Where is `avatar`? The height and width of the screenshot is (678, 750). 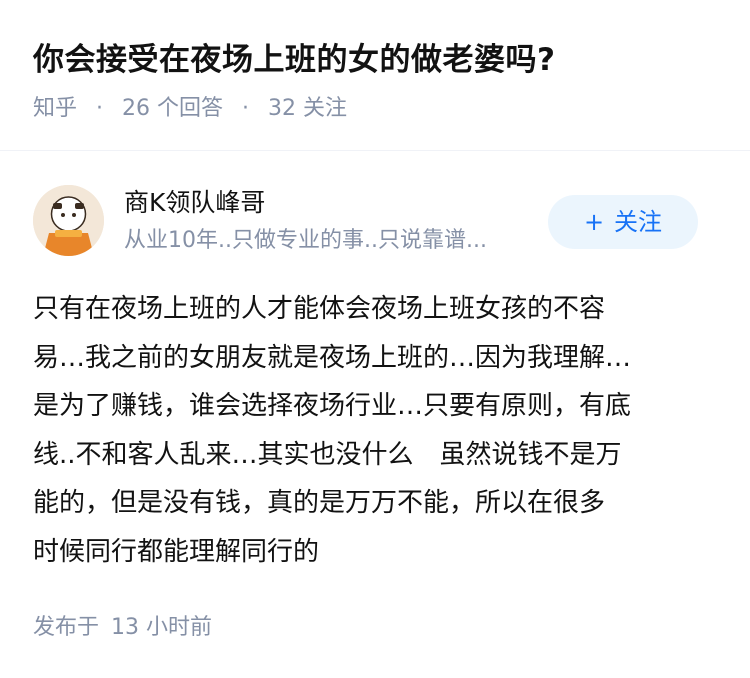
avatar is located at coordinates (68, 220).